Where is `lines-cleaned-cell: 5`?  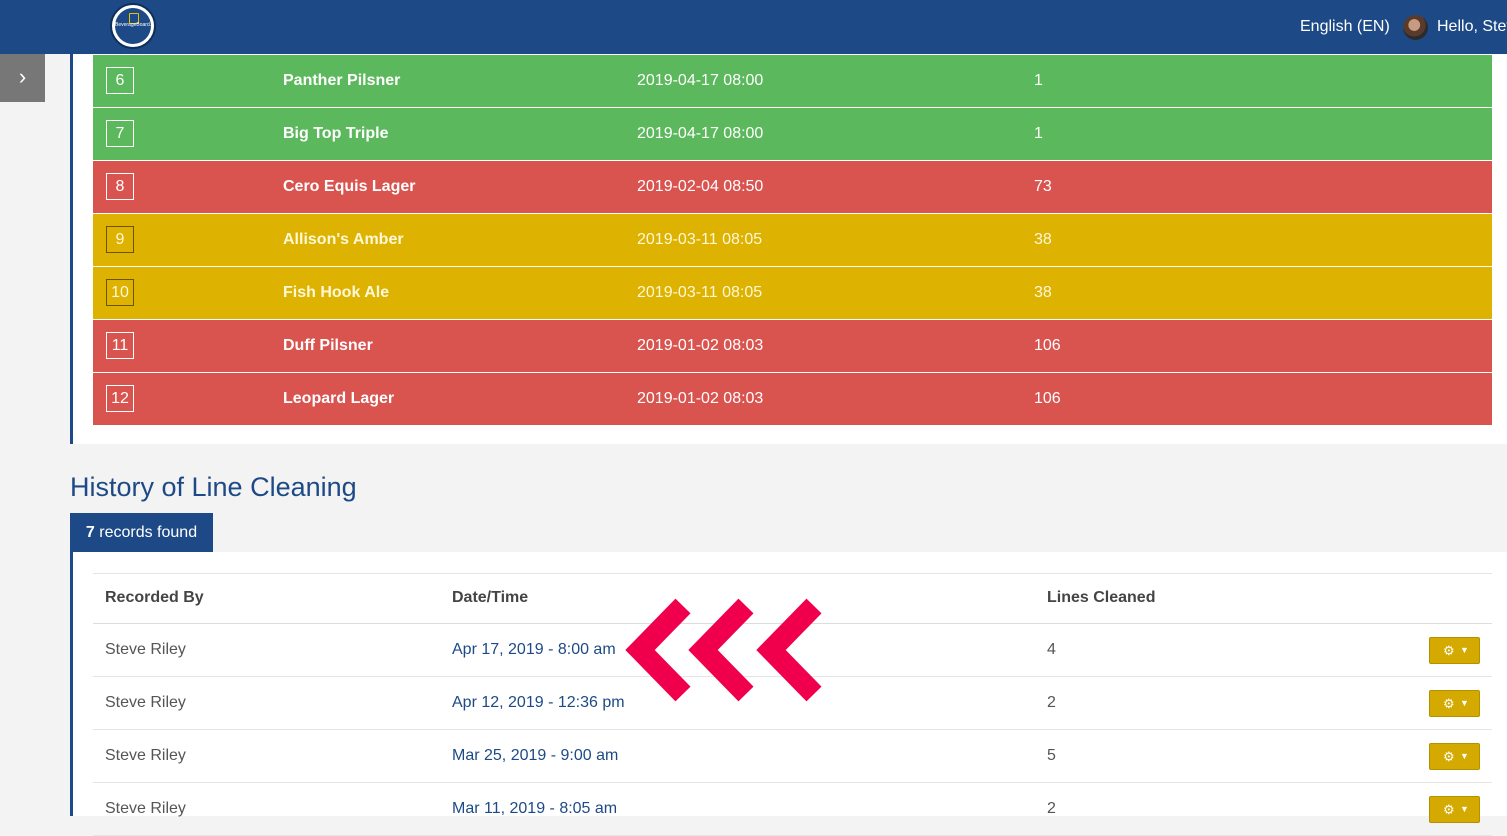 lines-cleaned-cell: 5 is located at coordinates (1051, 755).